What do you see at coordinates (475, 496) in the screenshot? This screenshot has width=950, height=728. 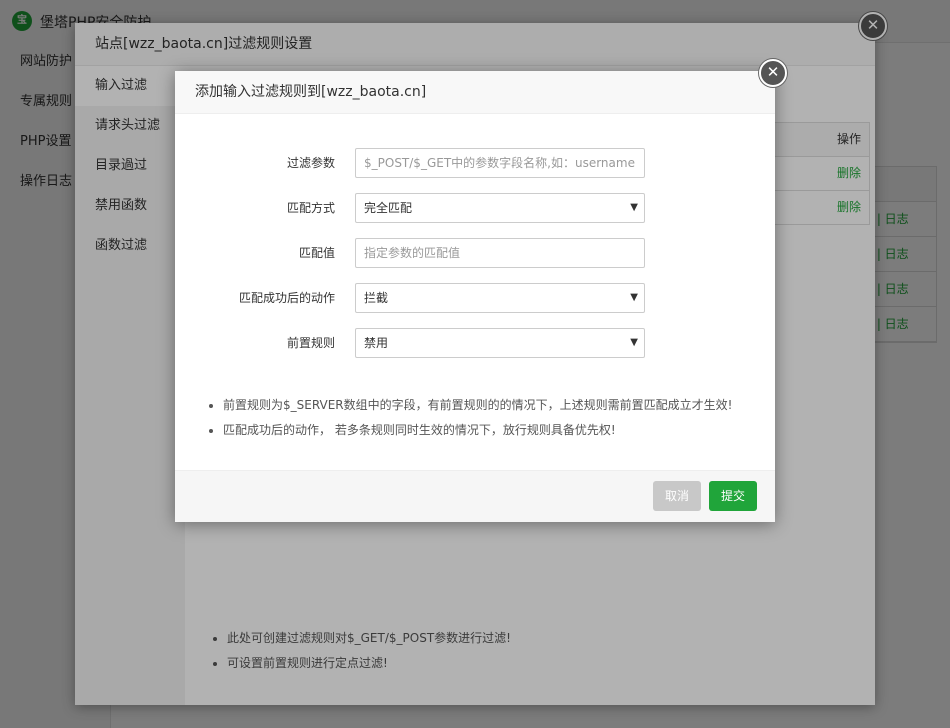 I see `dialog-footer: 取消 提交` at bounding box center [475, 496].